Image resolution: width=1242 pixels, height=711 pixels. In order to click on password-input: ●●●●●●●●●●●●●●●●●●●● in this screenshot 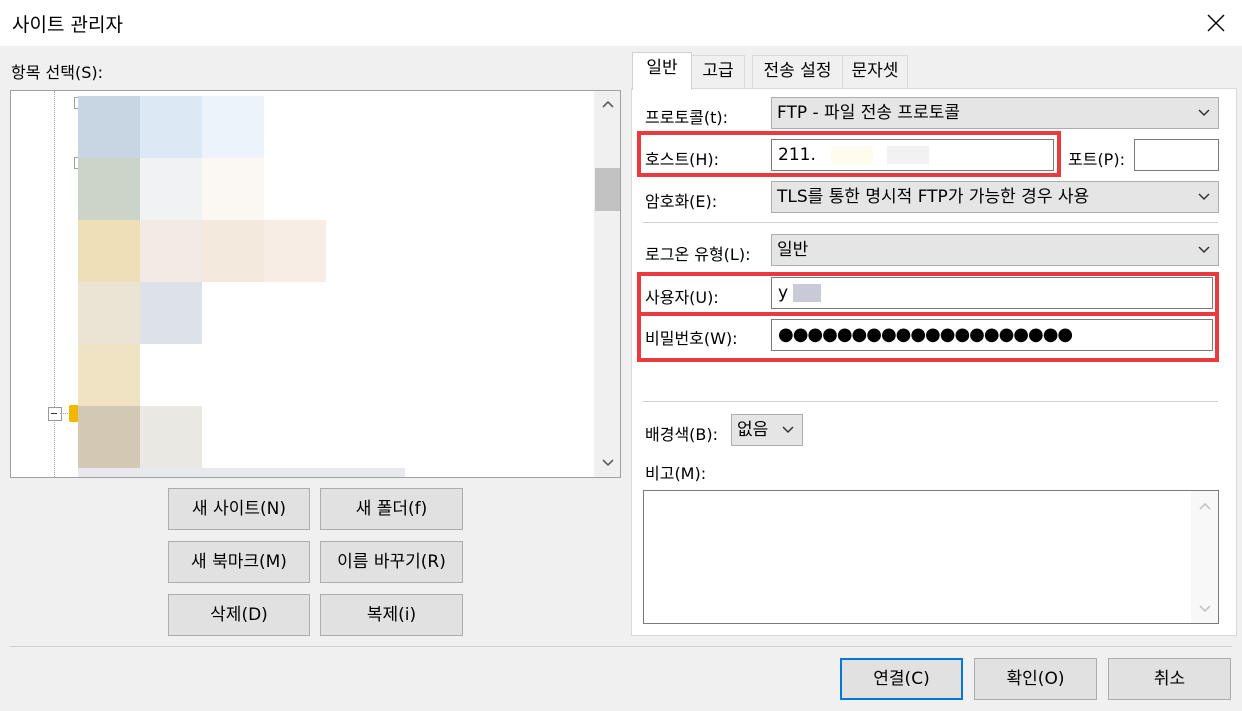, I will do `click(992, 335)`.